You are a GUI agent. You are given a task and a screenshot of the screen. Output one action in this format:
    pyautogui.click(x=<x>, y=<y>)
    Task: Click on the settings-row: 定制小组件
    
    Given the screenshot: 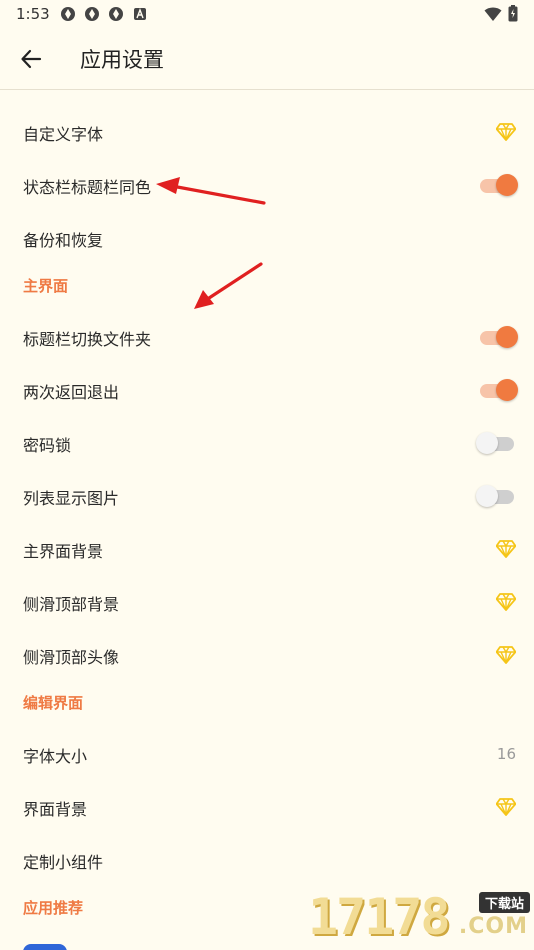 What is the action you would take?
    pyautogui.click(x=267, y=860)
    